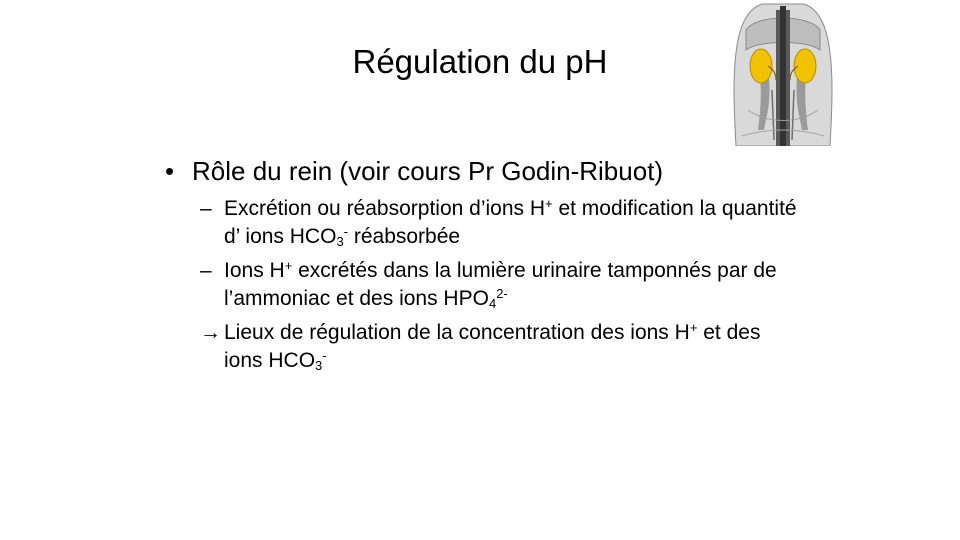 This screenshot has height=540, width=960. What do you see at coordinates (404, 236) in the screenshot?
I see `sub-bullet-text: réabsorbée` at bounding box center [404, 236].